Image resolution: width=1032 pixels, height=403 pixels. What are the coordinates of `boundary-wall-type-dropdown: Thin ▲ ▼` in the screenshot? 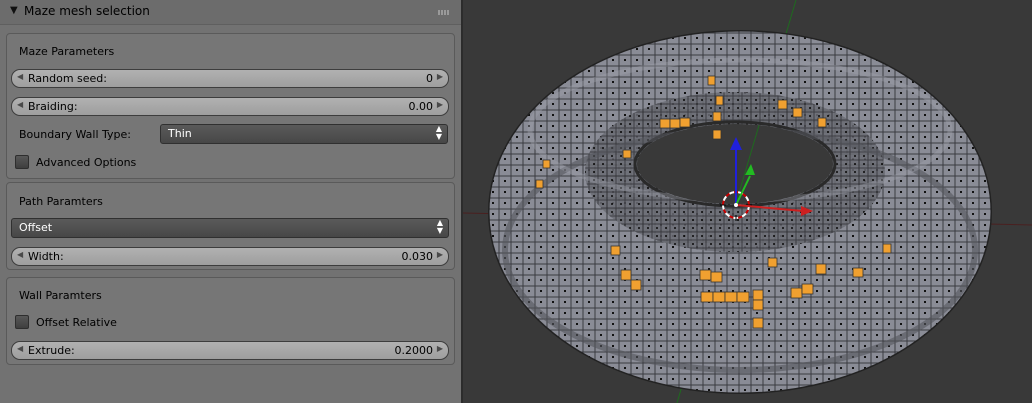 It's located at (304, 134).